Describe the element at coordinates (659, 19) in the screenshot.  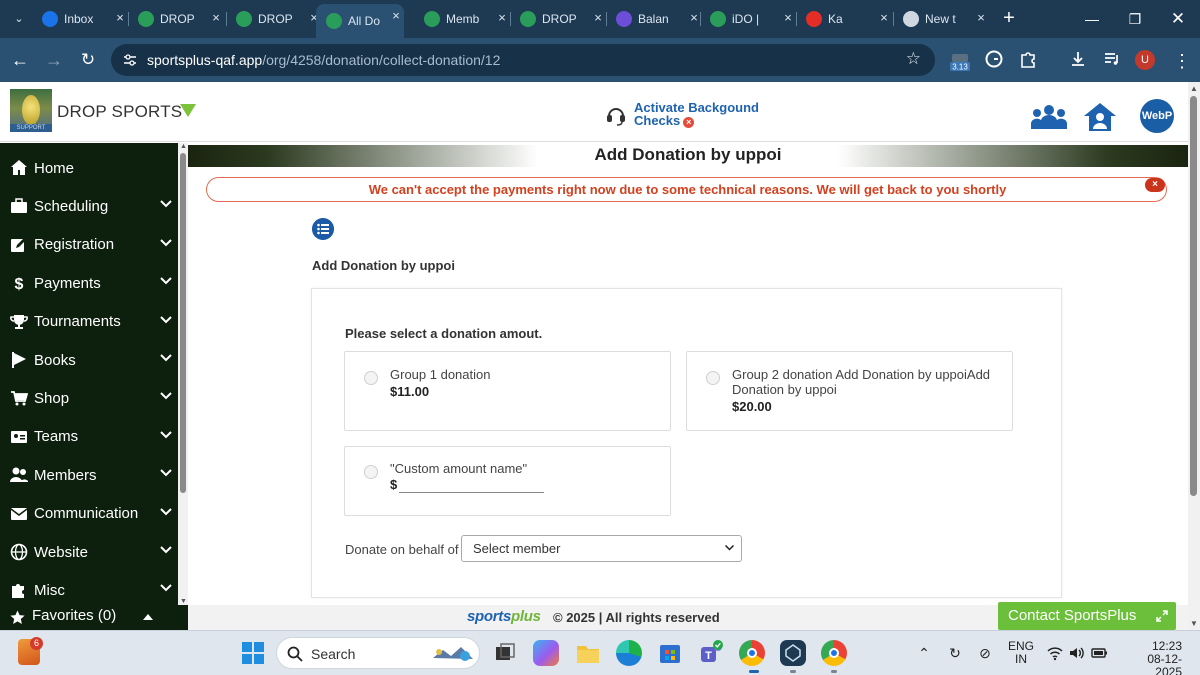
I see `browser-tab: Balan ×` at that location.